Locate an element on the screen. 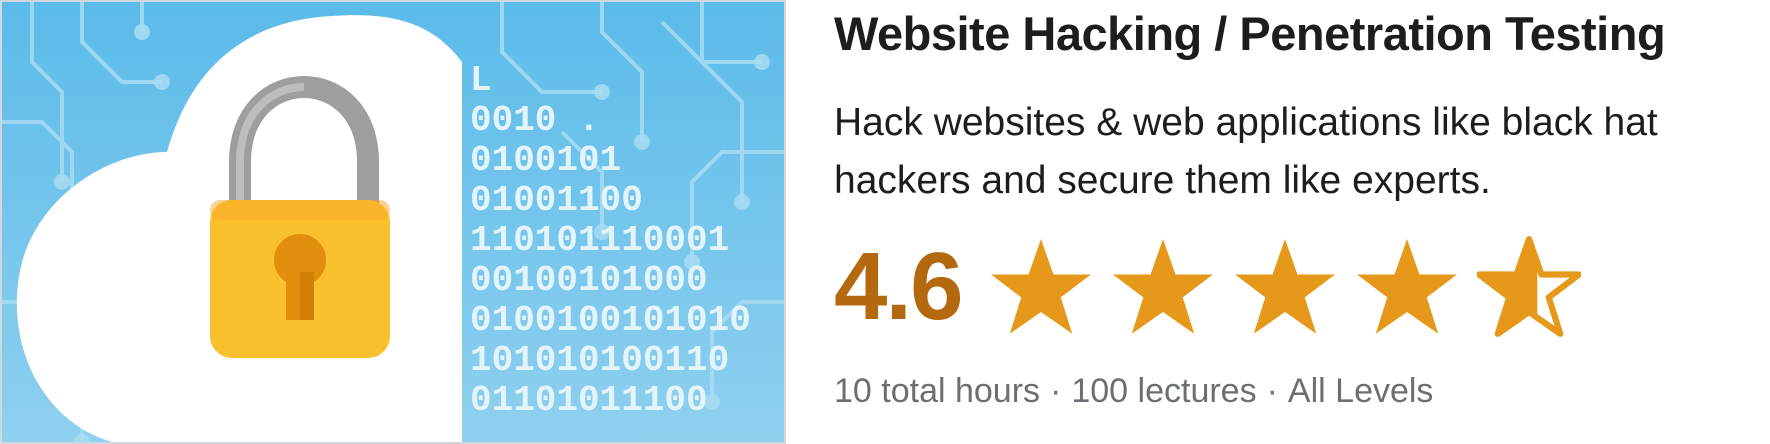 Image resolution: width=1770 pixels, height=444 pixels. svg-text: 0010 . is located at coordinates (535, 120).